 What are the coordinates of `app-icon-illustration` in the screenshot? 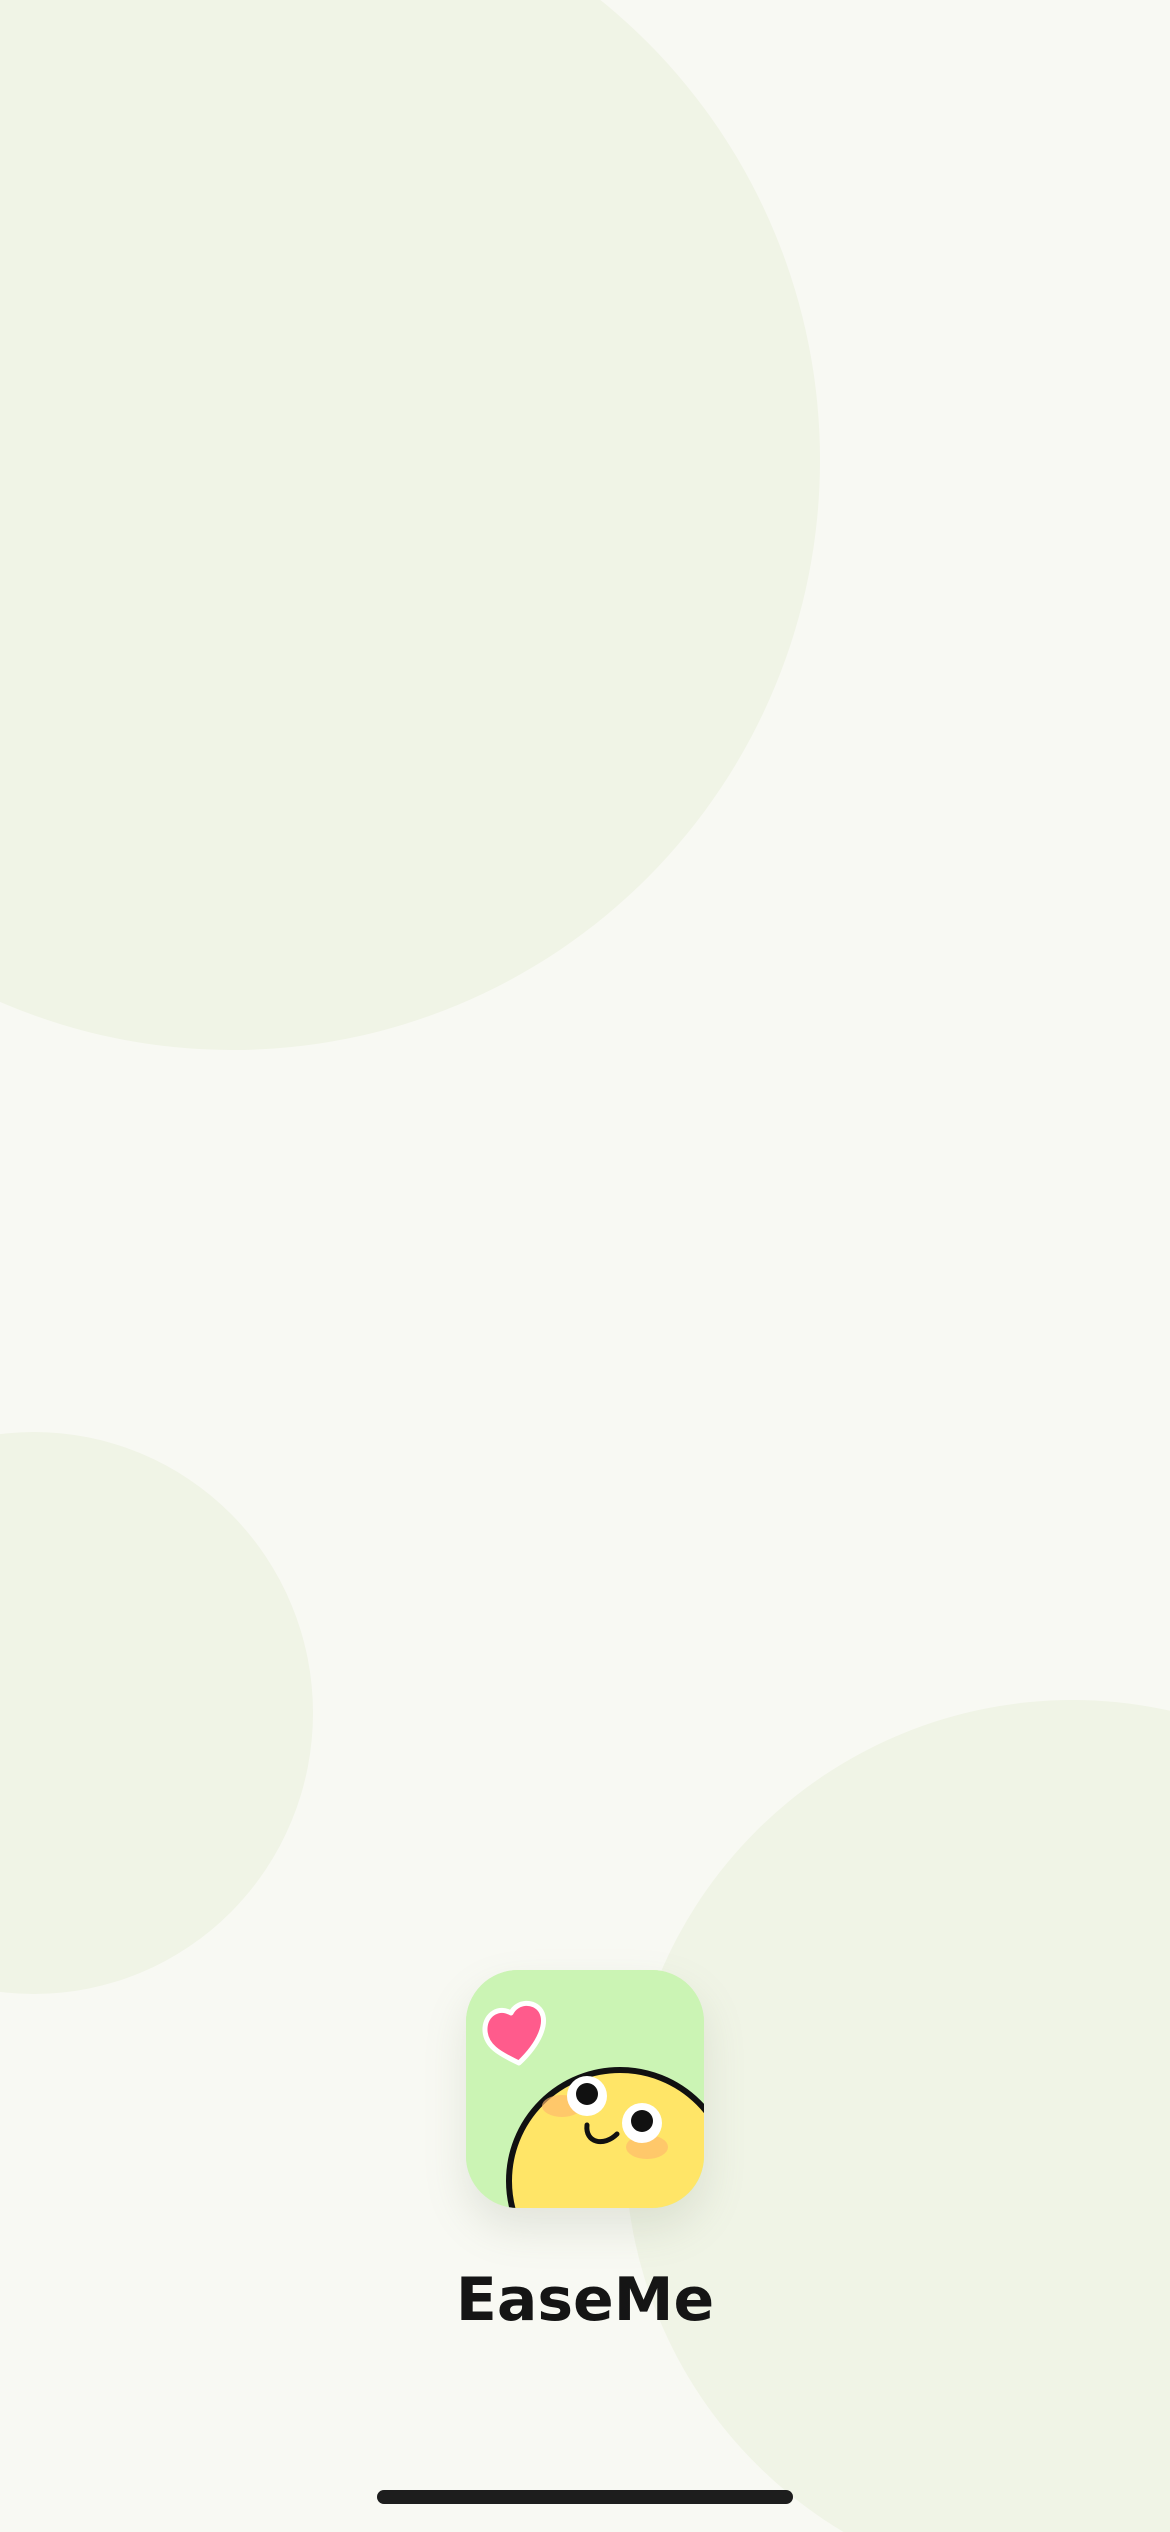 It's located at (585, 2089).